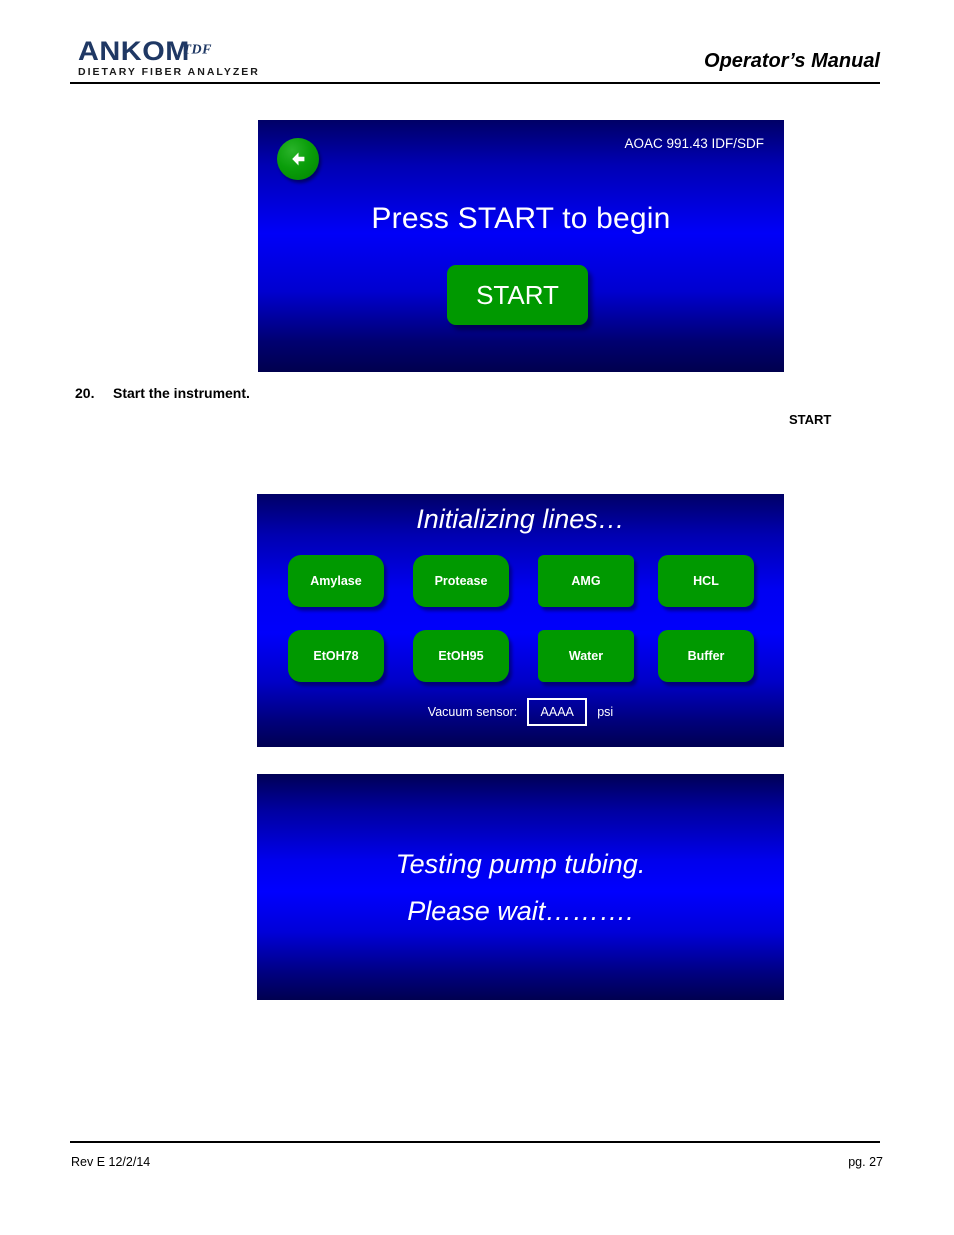  Describe the element at coordinates (694, 143) in the screenshot. I see `method-label: AOAC 991.43 IDF/SDF` at that location.